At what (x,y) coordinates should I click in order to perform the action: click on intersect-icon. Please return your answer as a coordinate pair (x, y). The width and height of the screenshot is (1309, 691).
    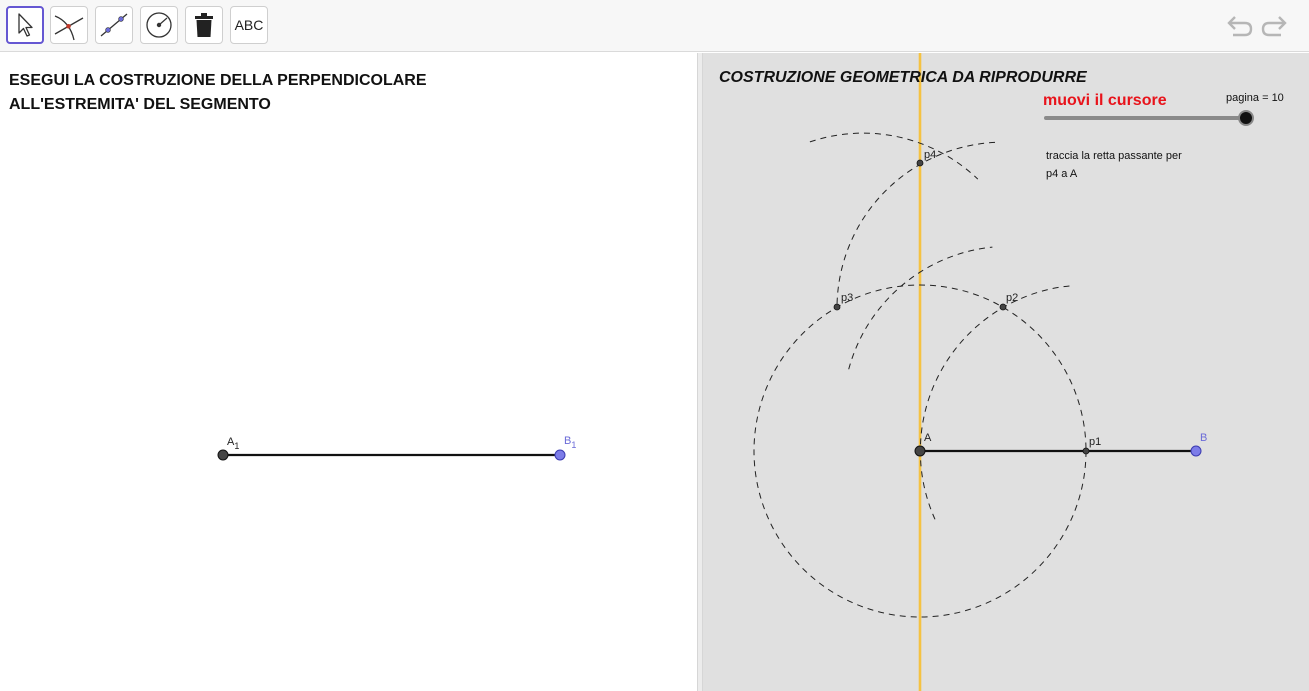
    Looking at the image, I should click on (69, 28).